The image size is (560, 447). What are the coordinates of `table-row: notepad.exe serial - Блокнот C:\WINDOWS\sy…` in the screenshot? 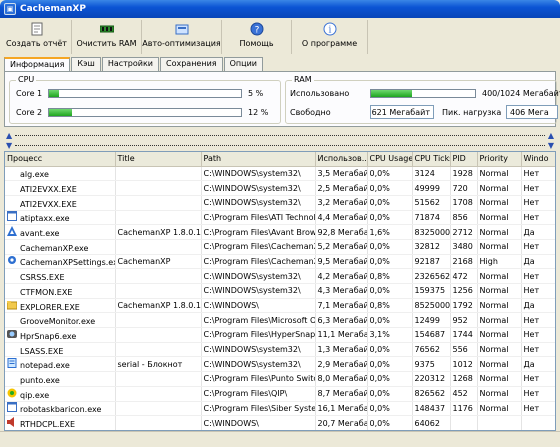 It's located at (280, 364).